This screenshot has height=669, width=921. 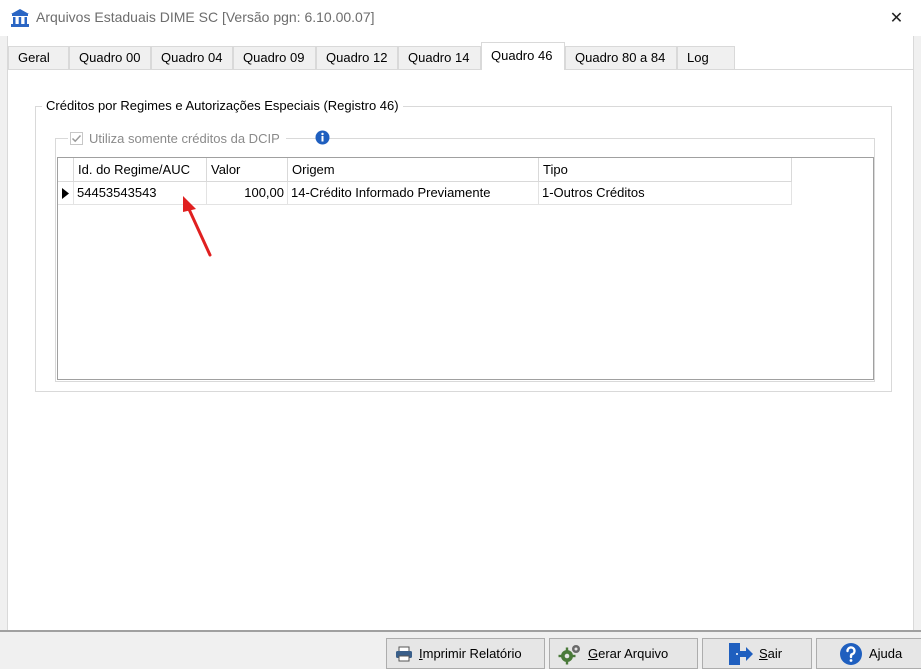 What do you see at coordinates (665, 170) in the screenshot?
I see `column-header-tipo: Tipo` at bounding box center [665, 170].